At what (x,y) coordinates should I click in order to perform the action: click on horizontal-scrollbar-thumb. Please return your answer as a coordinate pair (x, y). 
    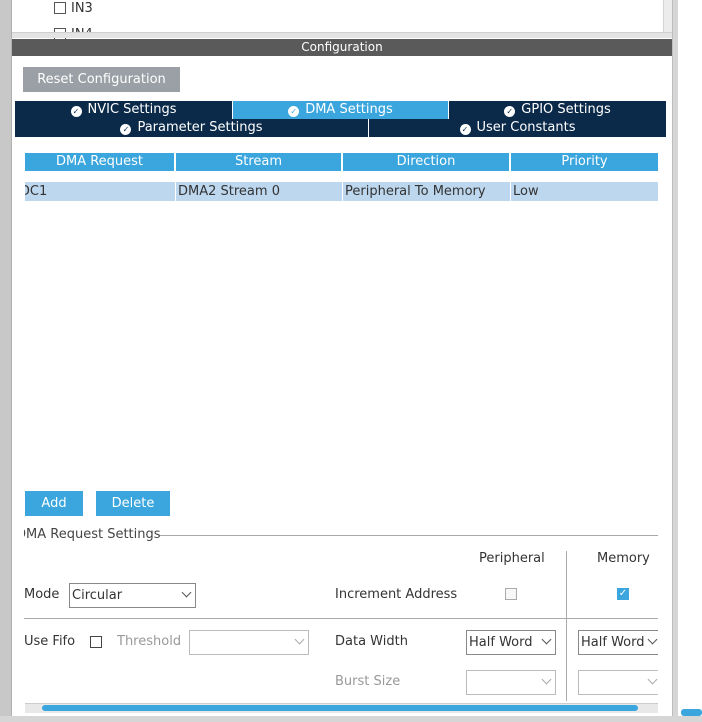
    Looking at the image, I should click on (340, 708).